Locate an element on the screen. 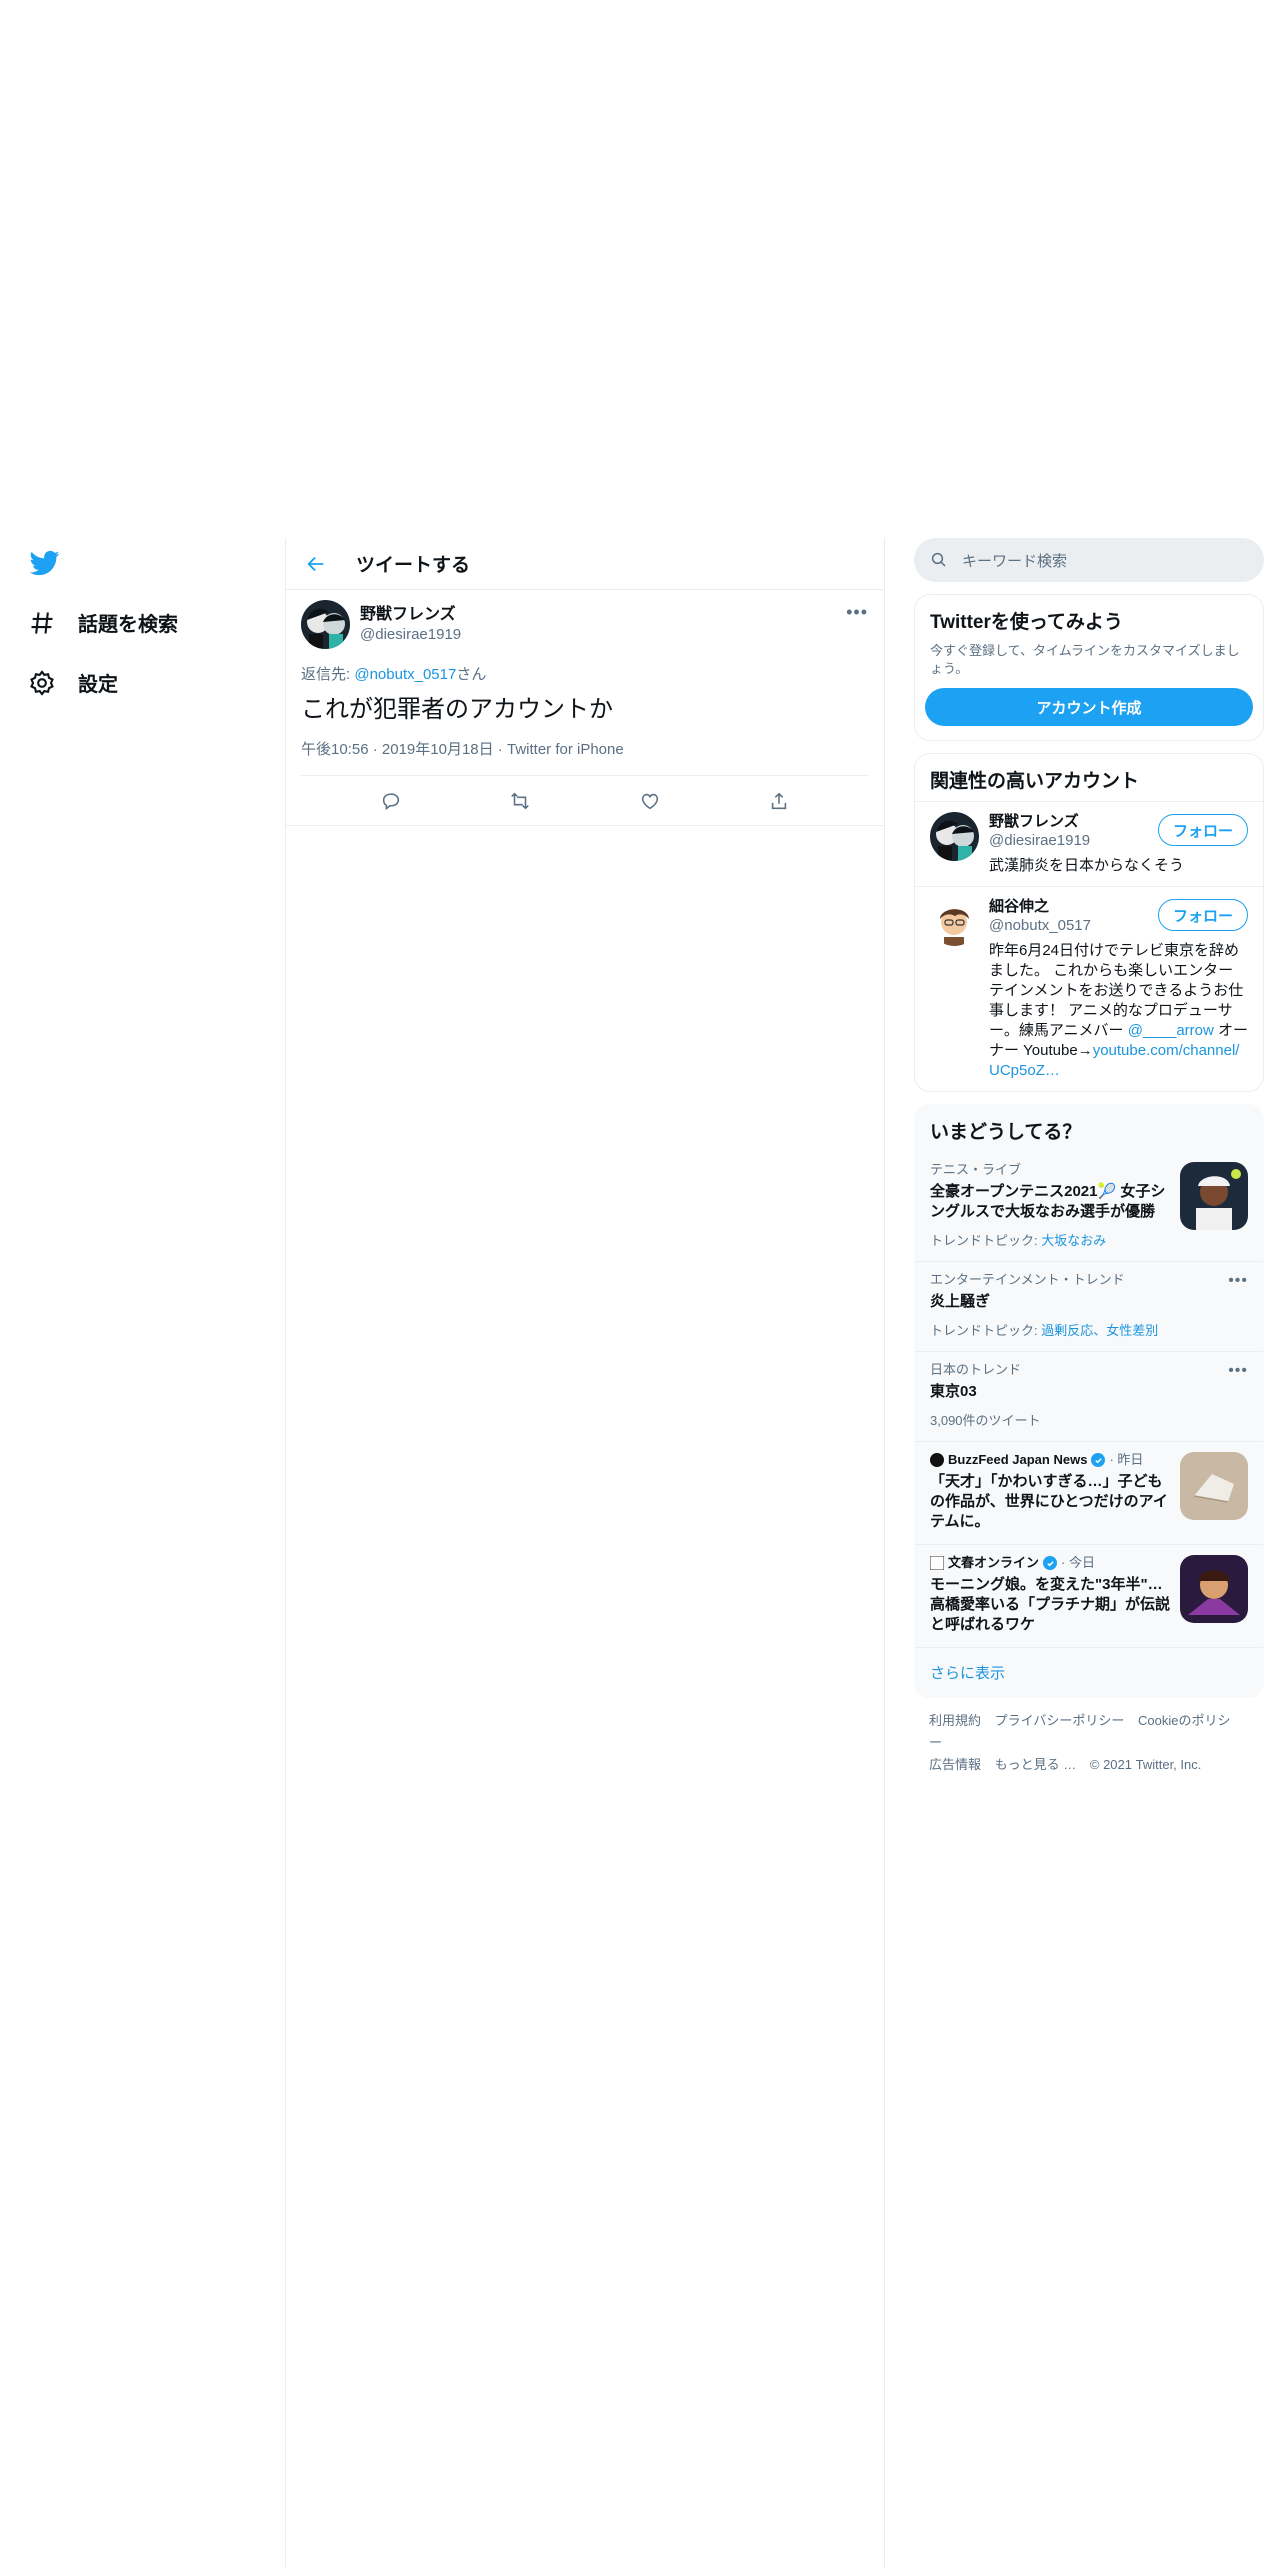  bio-mention-link: @____arrow is located at coordinates (1171, 1030).